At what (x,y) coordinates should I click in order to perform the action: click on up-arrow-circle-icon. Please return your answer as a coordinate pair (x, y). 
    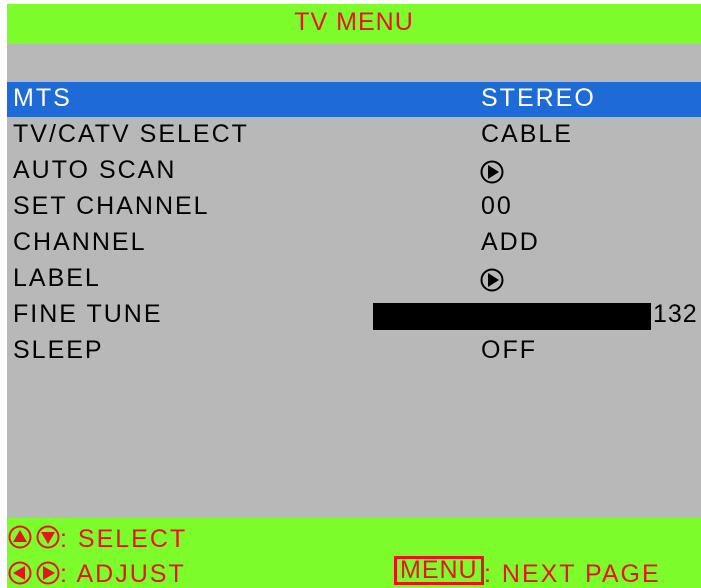
    Looking at the image, I should click on (20, 537).